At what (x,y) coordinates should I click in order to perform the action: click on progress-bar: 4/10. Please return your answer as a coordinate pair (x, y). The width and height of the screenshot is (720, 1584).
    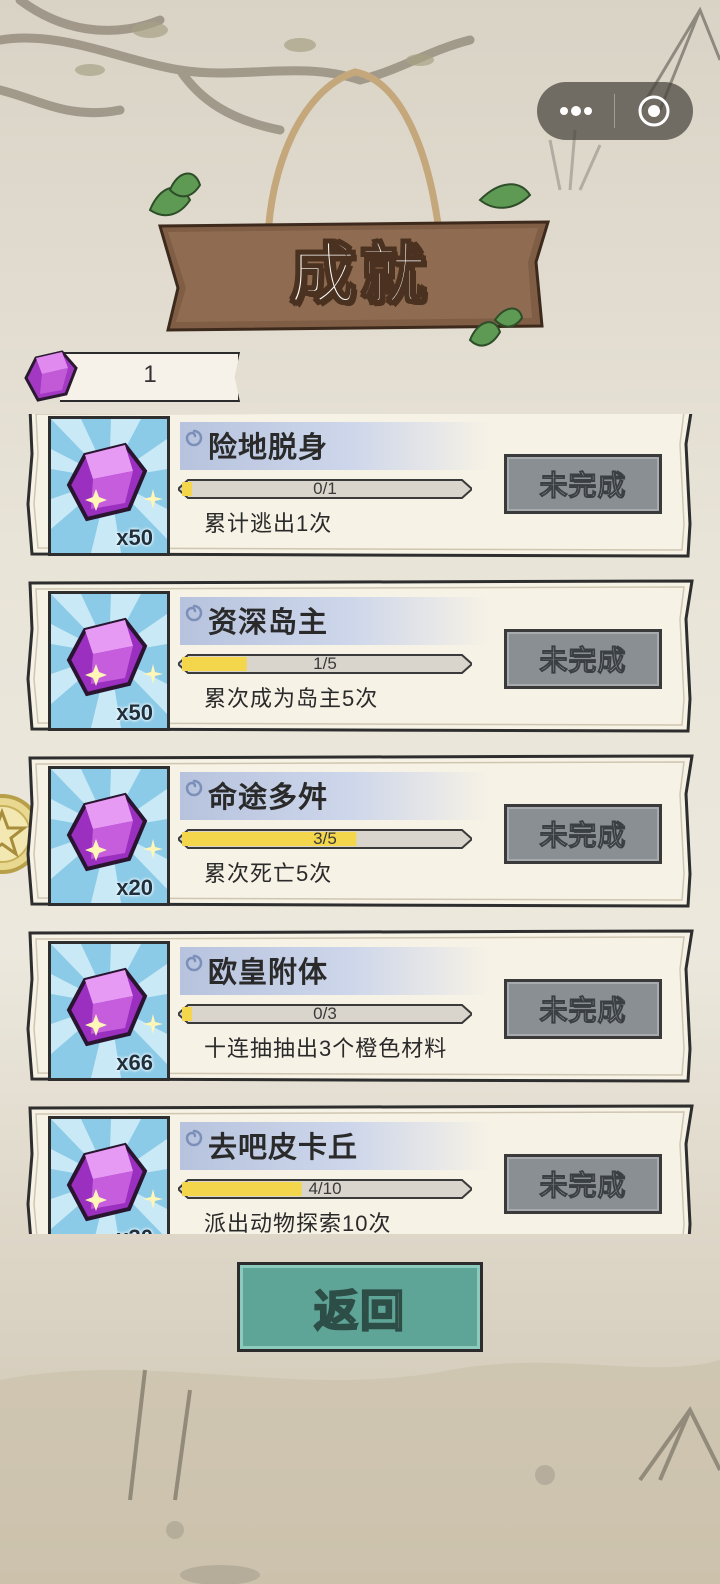
    Looking at the image, I should click on (325, 1189).